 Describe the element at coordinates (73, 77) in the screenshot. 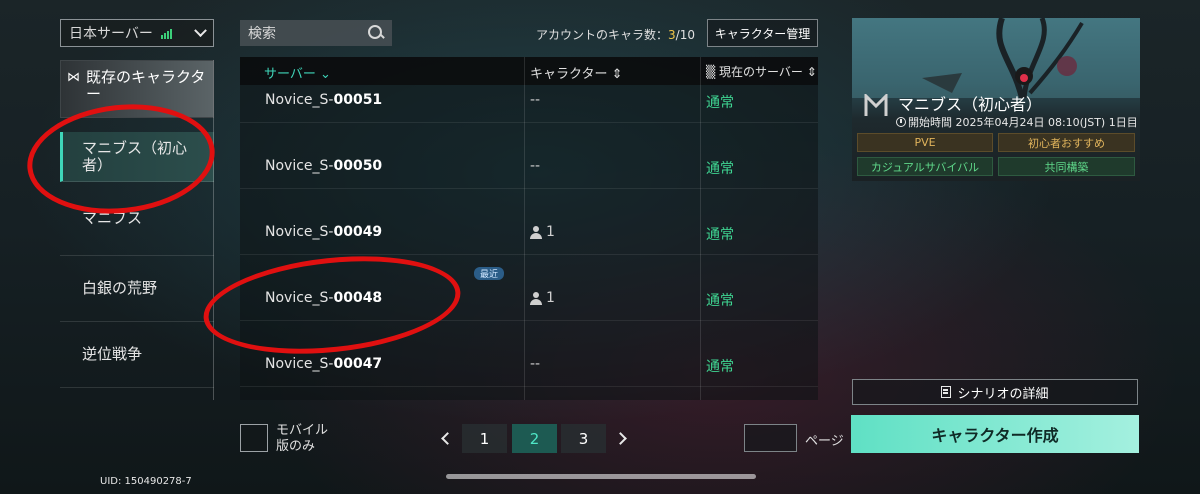

I see `butterfly-icon: ⋈` at that location.